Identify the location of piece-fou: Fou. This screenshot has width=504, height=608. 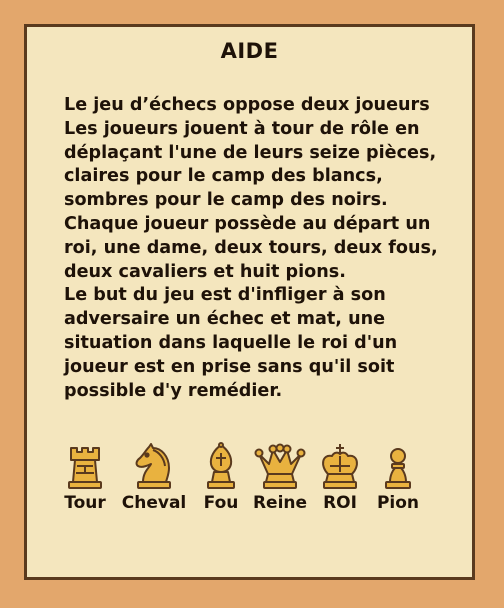
(221, 477).